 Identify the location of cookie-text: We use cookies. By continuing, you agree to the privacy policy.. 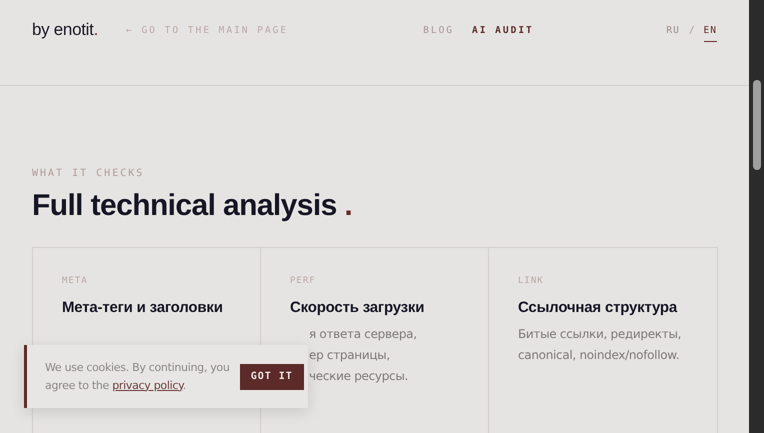
(137, 377).